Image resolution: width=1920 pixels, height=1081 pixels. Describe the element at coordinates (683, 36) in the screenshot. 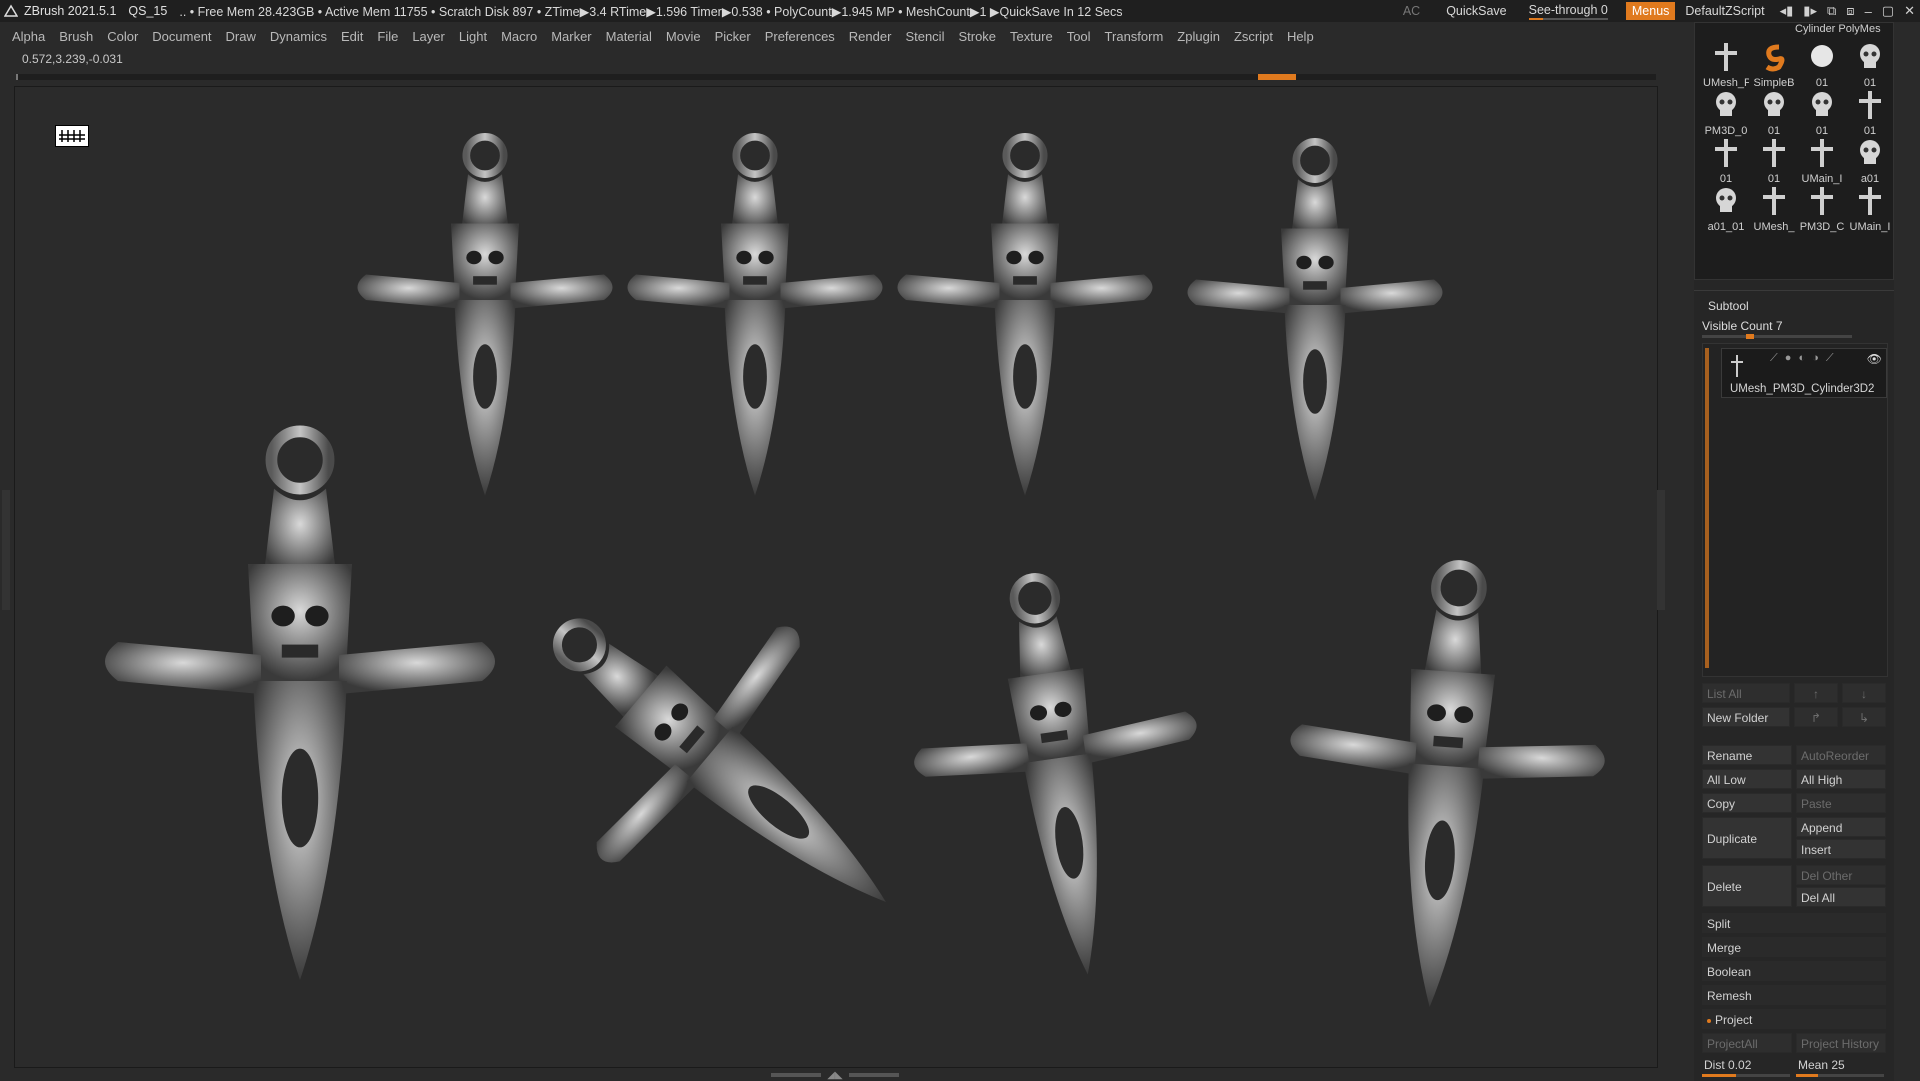

I see `menu-movie: Movie` at that location.